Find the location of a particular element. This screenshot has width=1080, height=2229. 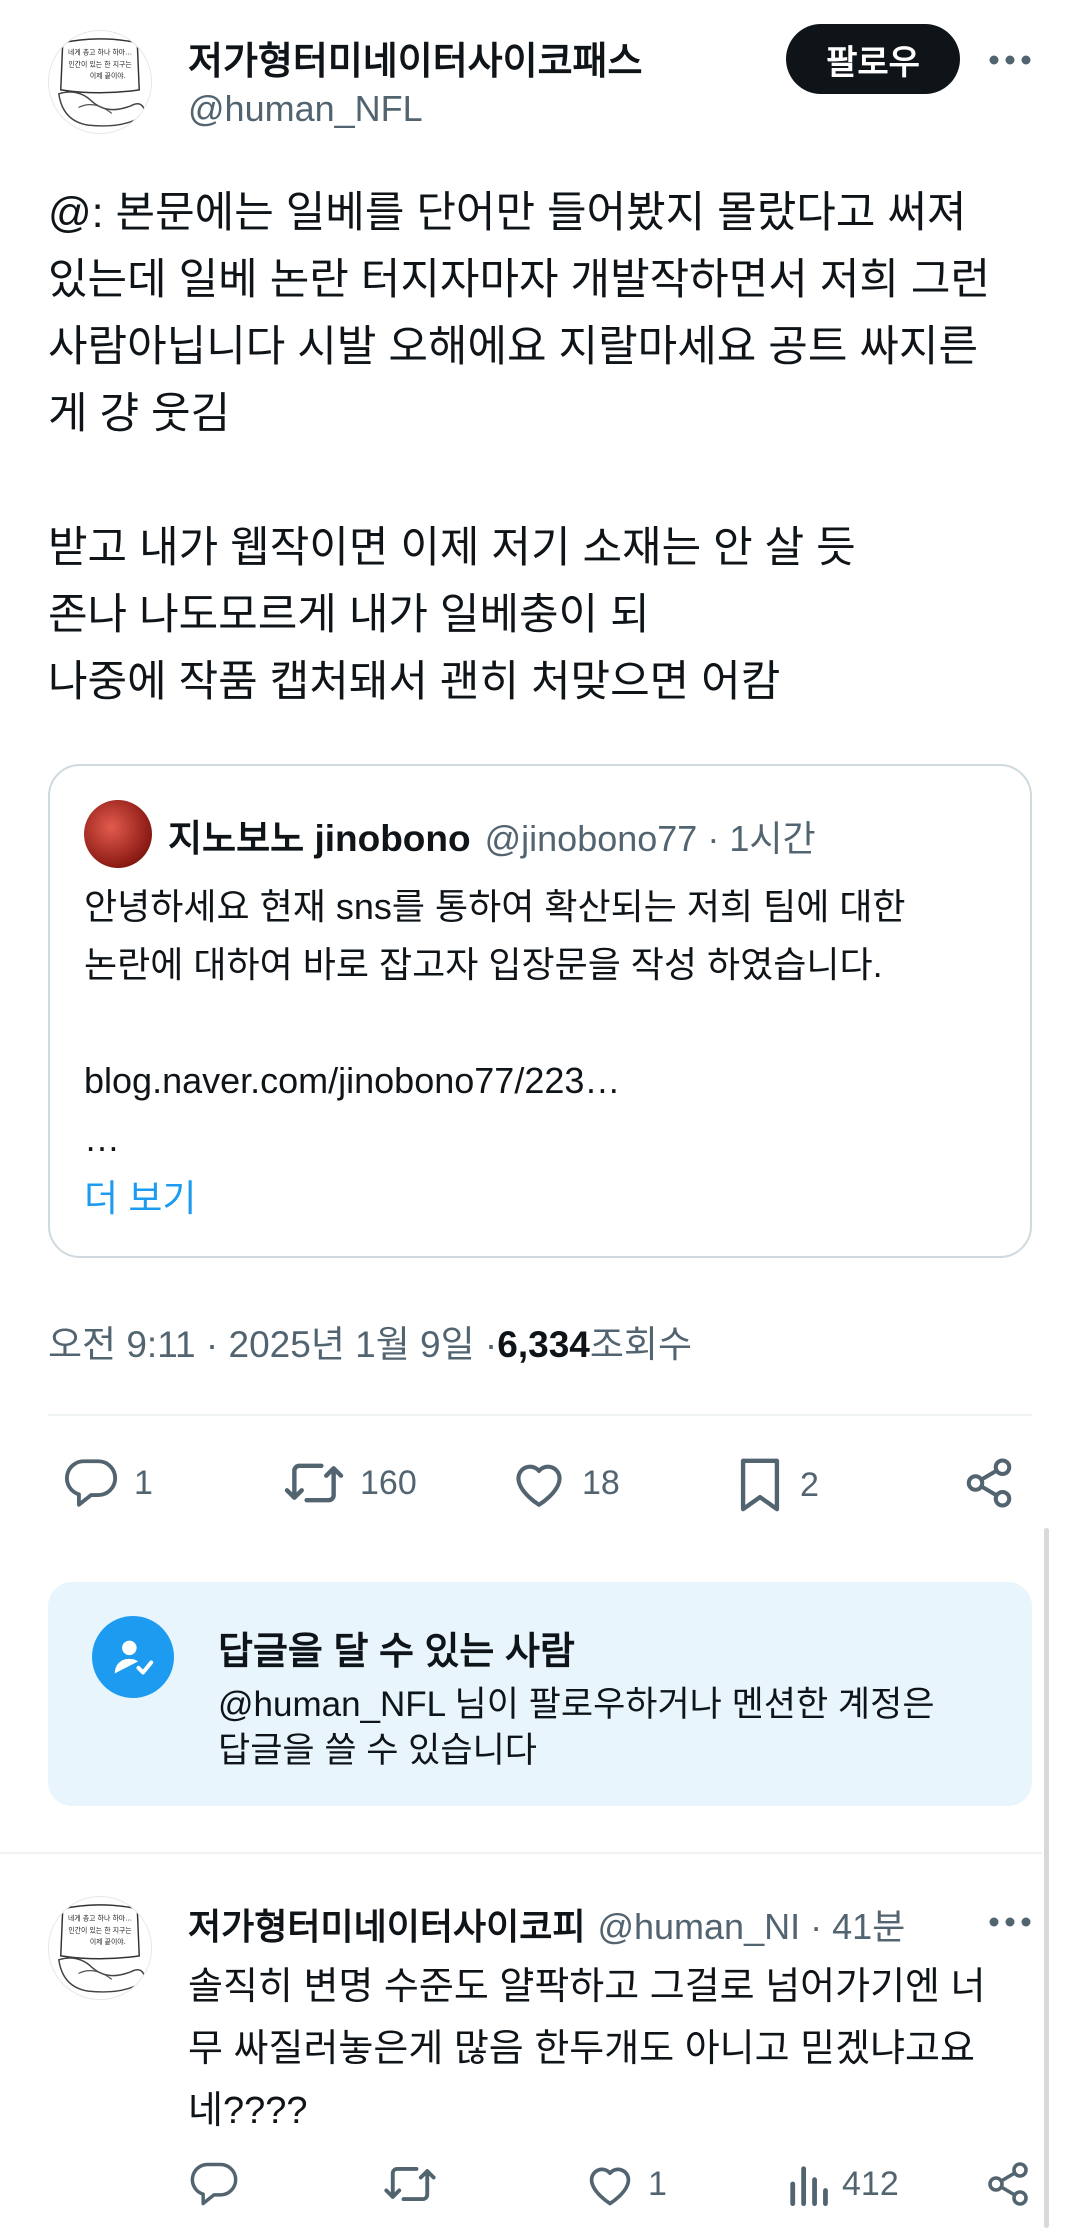

views-count: 6,334 is located at coordinates (543, 1344).